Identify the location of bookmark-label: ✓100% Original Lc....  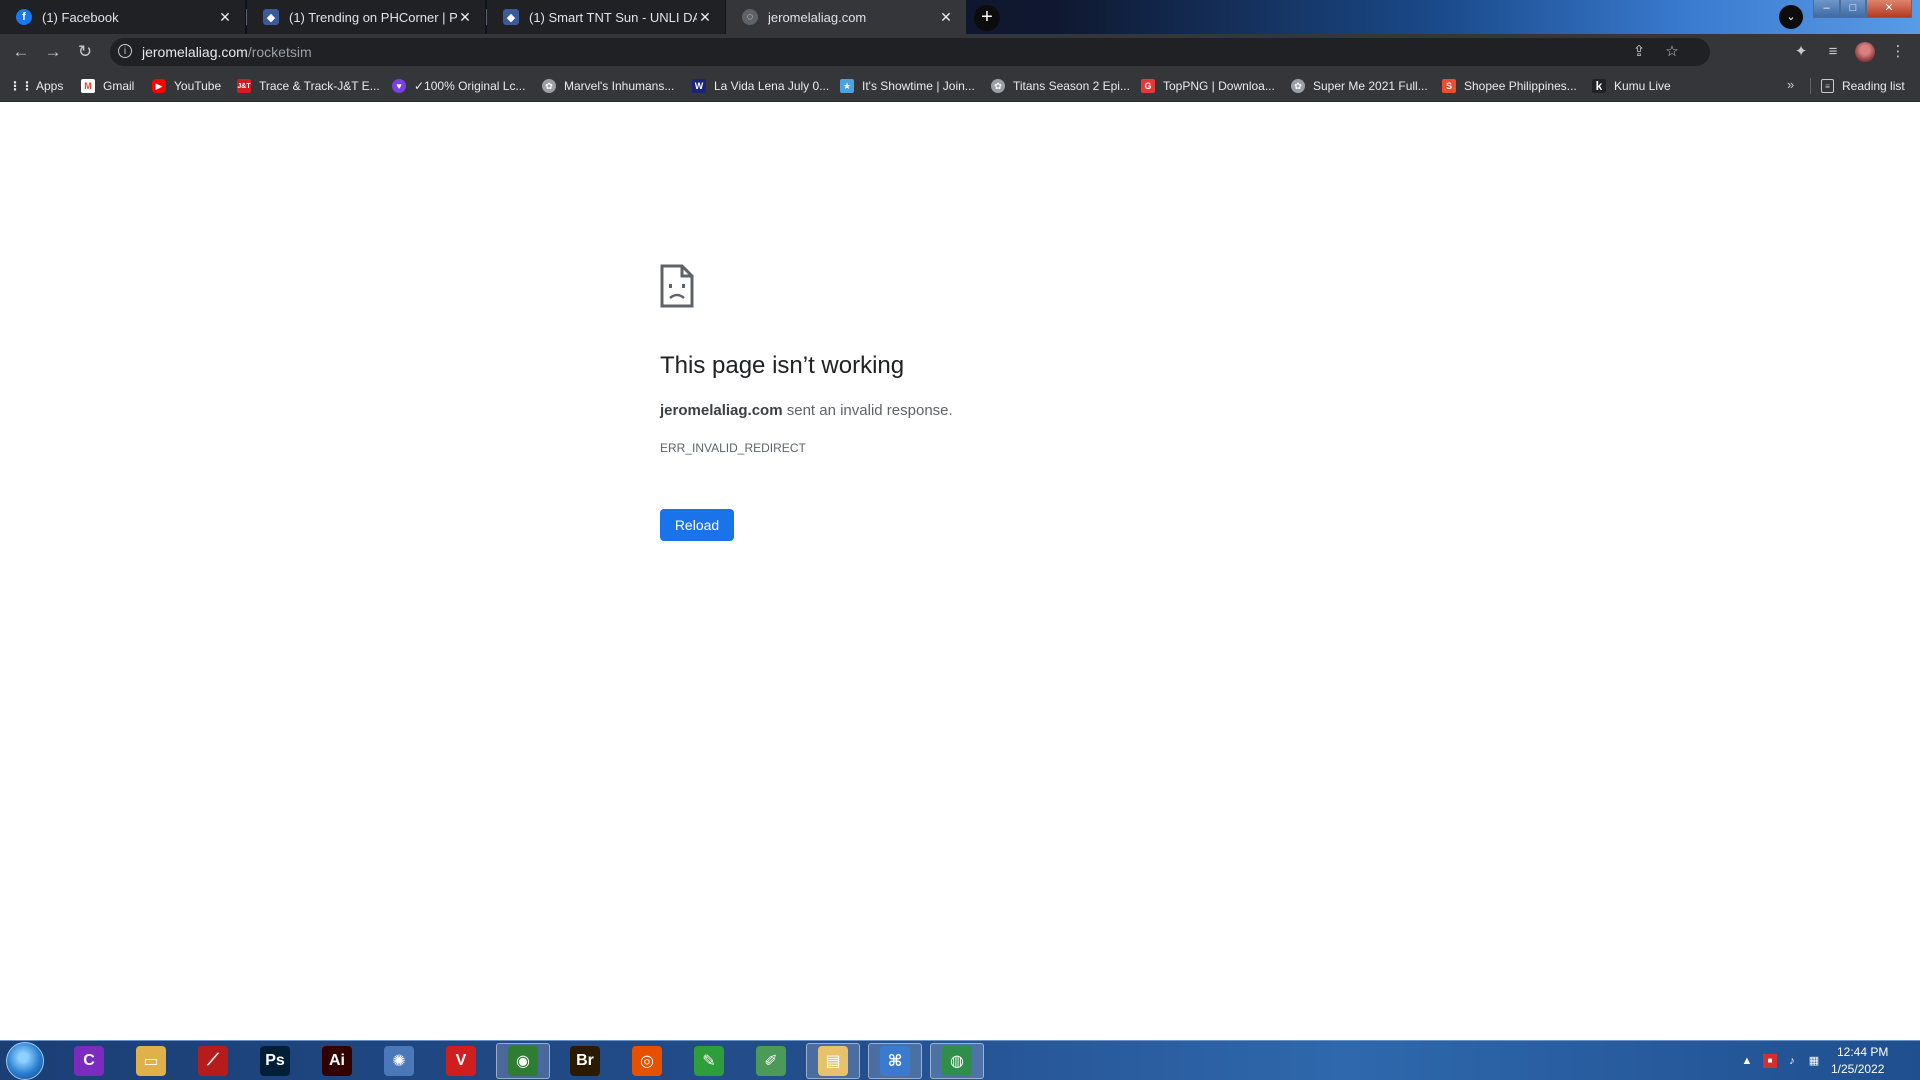
(470, 86).